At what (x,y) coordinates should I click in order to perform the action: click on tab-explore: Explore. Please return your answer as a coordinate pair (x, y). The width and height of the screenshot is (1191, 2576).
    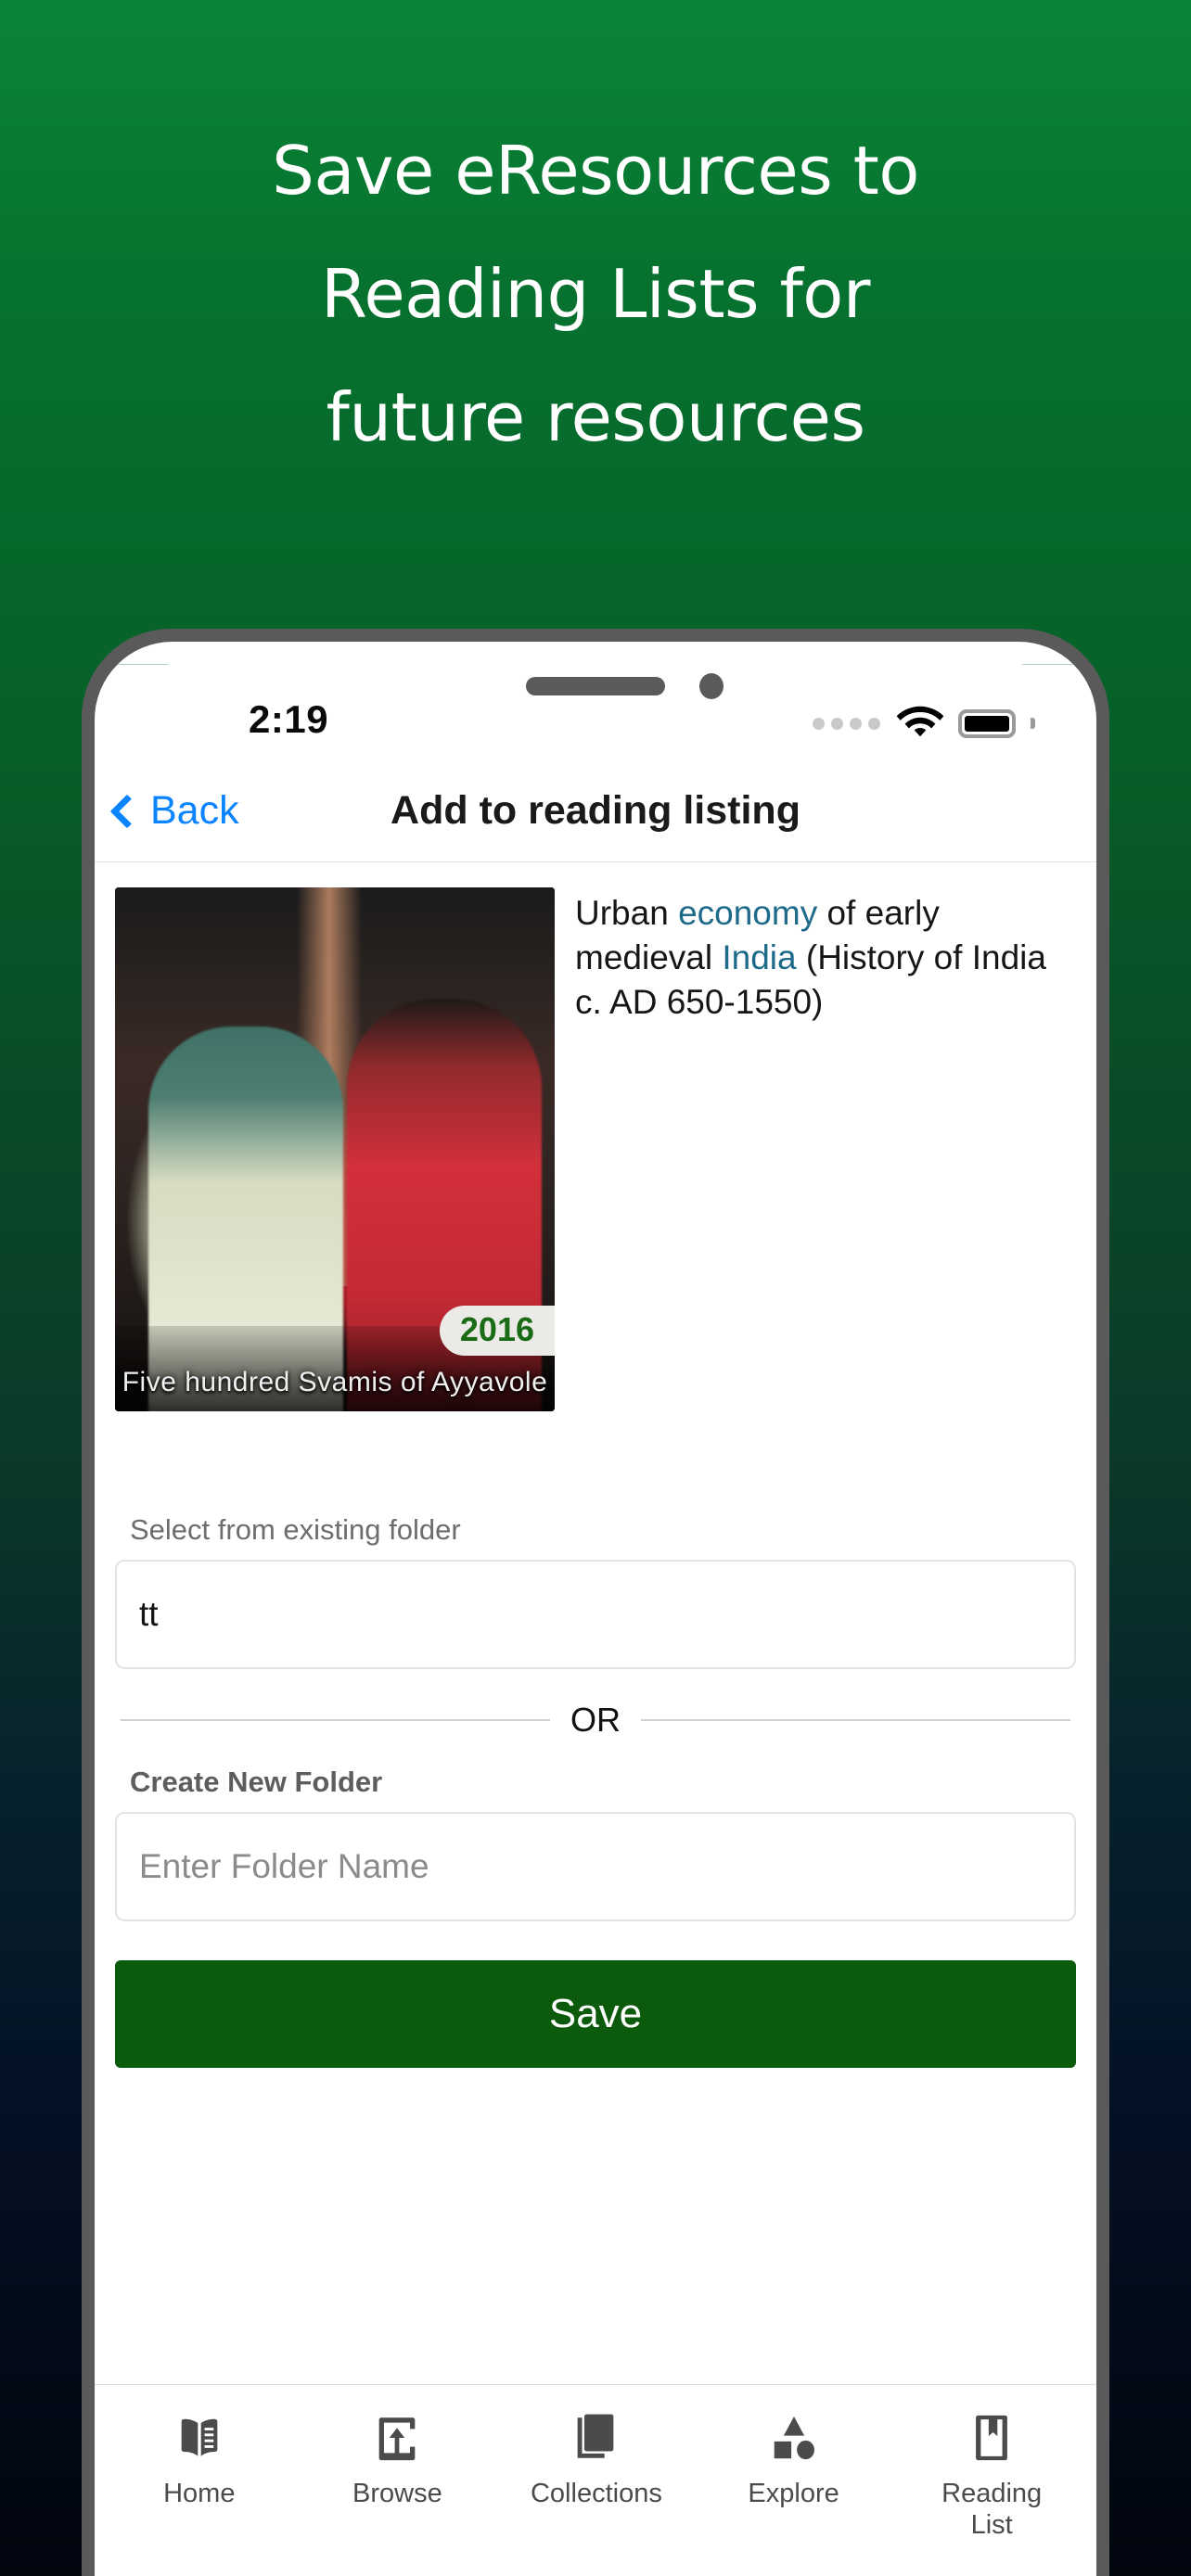
    Looking at the image, I should click on (794, 2493).